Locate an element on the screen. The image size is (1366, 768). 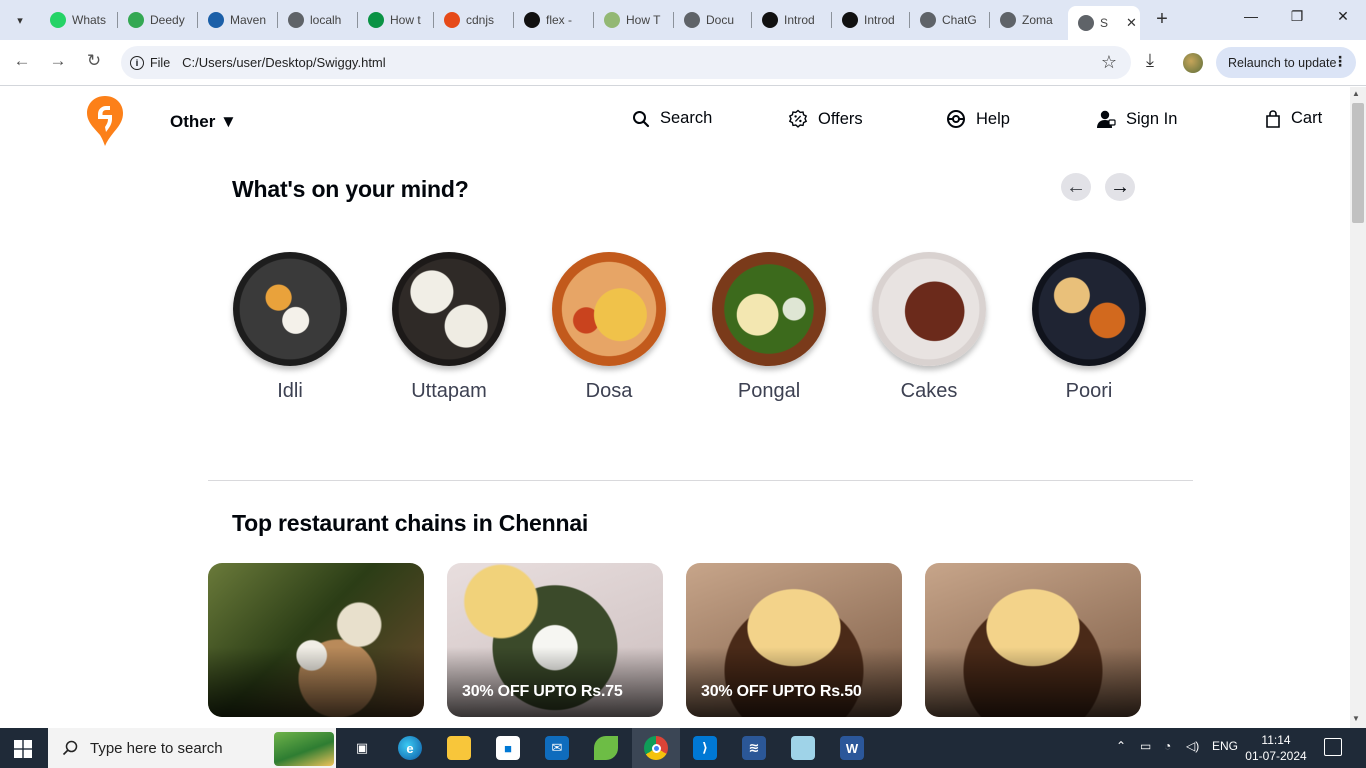
scroll-thumb is located at coordinates (1358, 163).